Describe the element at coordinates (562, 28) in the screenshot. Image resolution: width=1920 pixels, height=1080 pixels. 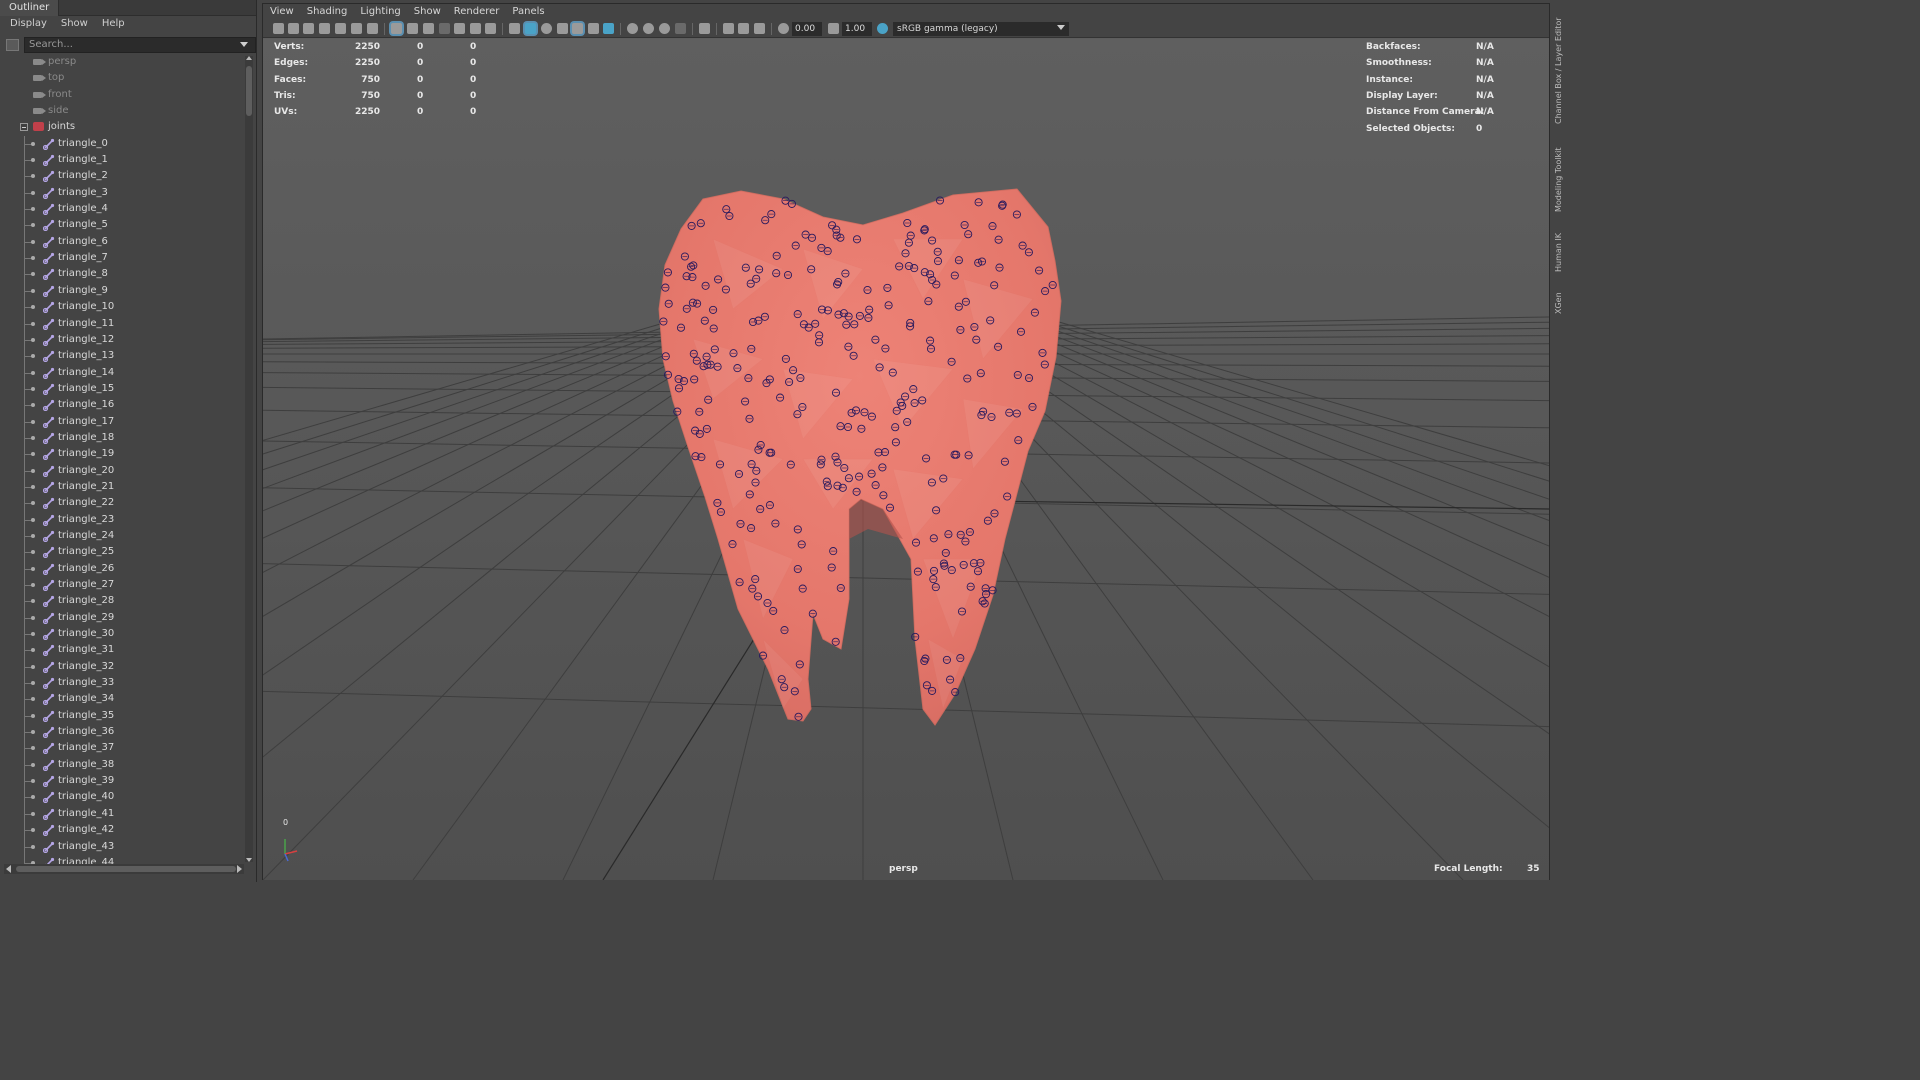
I see `wireframe-on-shaded-icon` at that location.